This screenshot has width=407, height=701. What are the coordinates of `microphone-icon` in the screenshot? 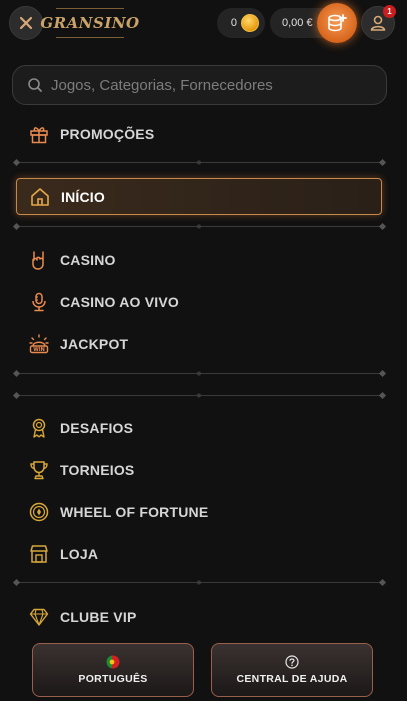 It's located at (39, 302).